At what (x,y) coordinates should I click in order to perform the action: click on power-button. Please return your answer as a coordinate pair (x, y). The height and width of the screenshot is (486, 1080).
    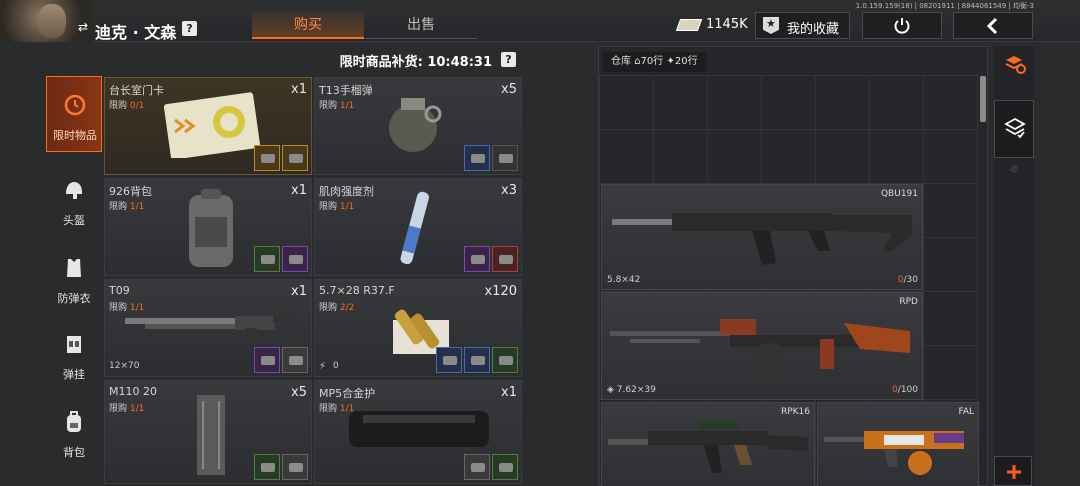
    Looking at the image, I should click on (902, 25).